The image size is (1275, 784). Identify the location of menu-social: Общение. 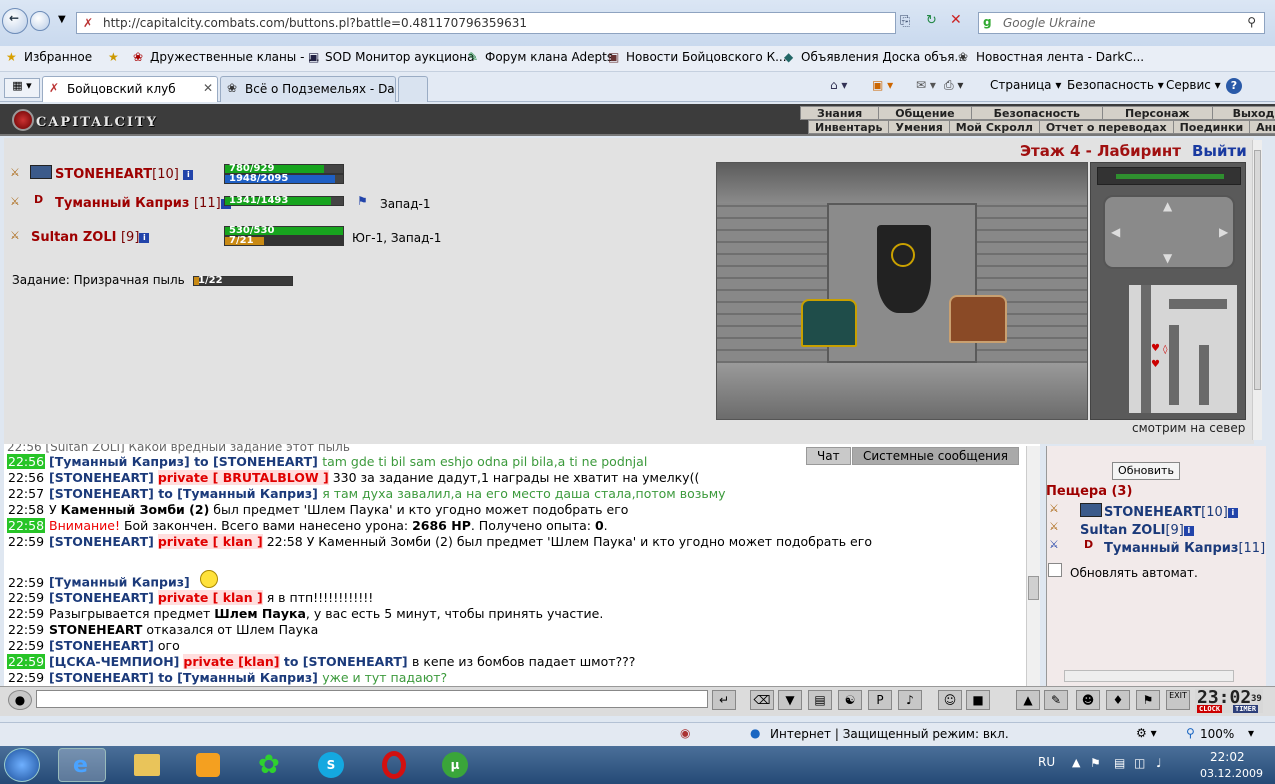
(925, 113).